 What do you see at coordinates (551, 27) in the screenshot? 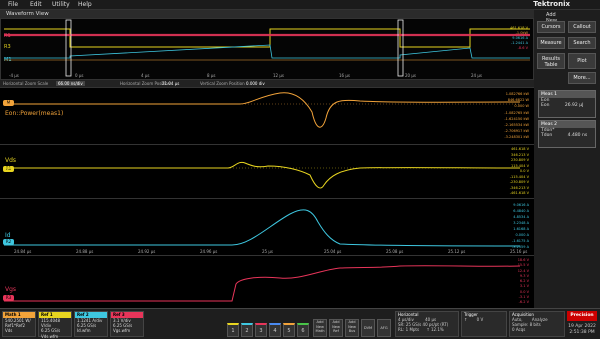
I see `cursors-button: Cursors` at bounding box center [551, 27].